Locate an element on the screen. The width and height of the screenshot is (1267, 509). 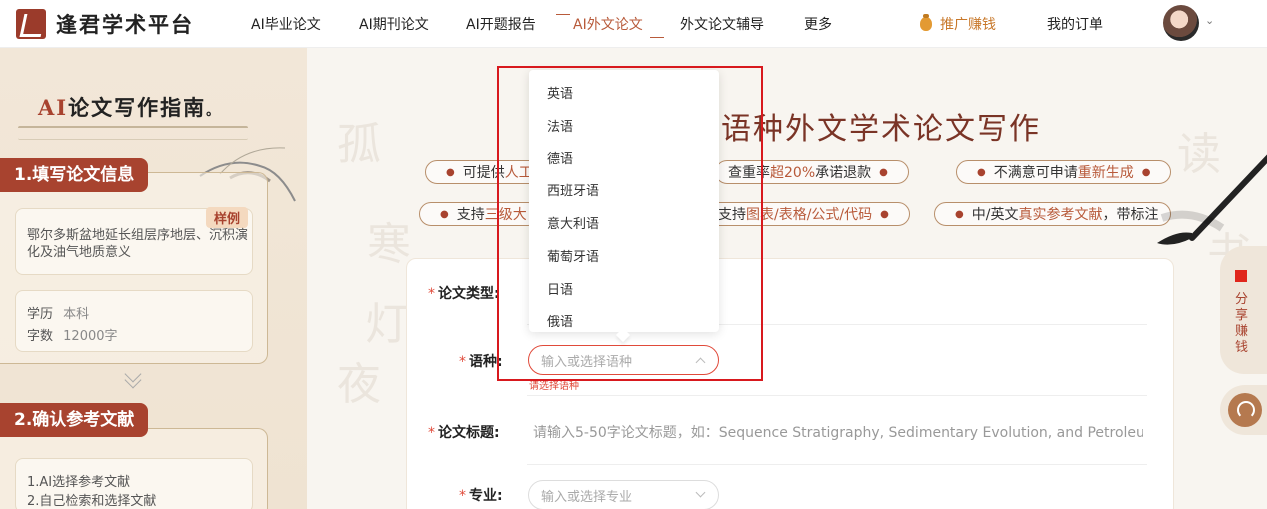
chevron-down-icon: ⌄ is located at coordinates (1209, 20).